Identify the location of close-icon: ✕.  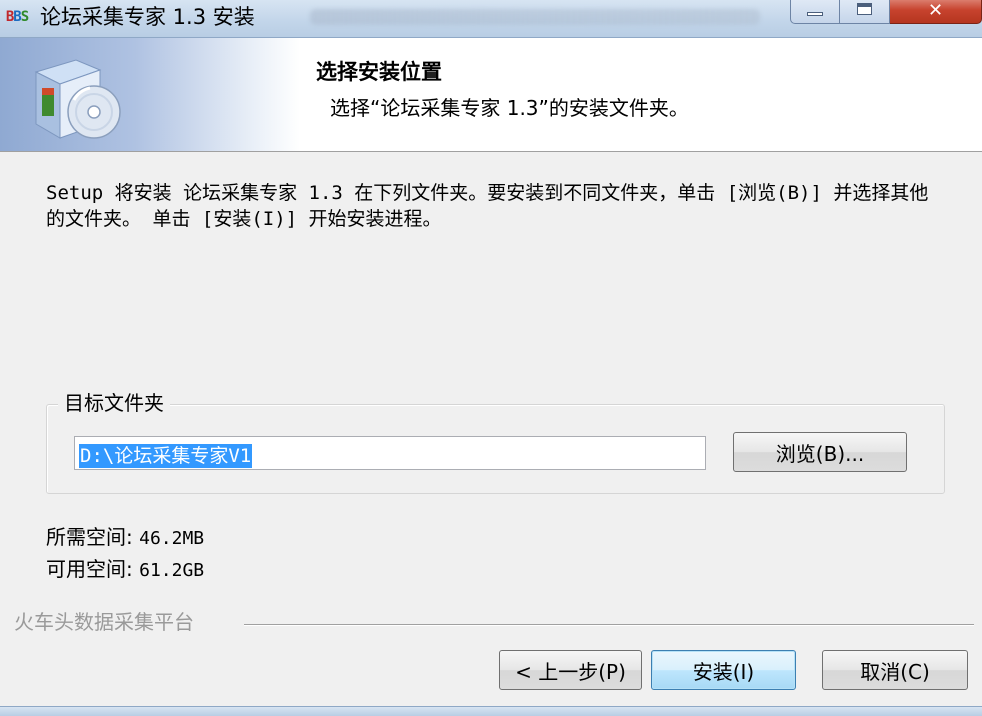
(935, 10).